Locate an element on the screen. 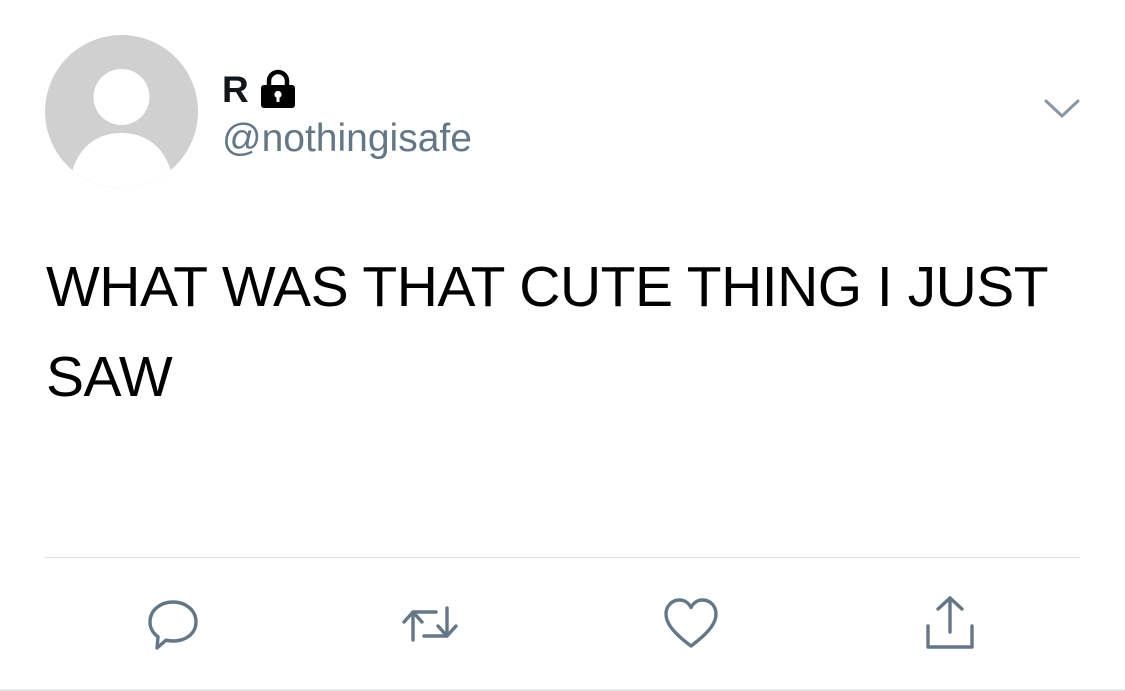 This screenshot has width=1125, height=691. like-button is located at coordinates (691, 624).